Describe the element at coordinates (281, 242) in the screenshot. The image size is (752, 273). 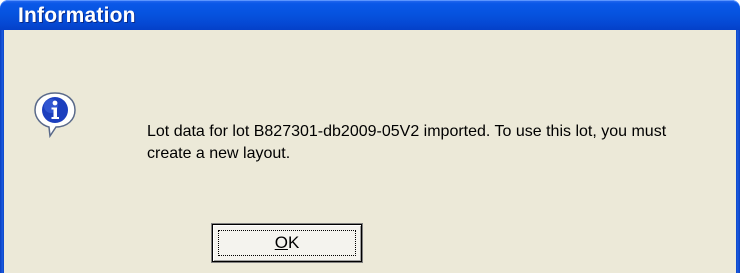
I see `ok-mnemonic: O` at that location.